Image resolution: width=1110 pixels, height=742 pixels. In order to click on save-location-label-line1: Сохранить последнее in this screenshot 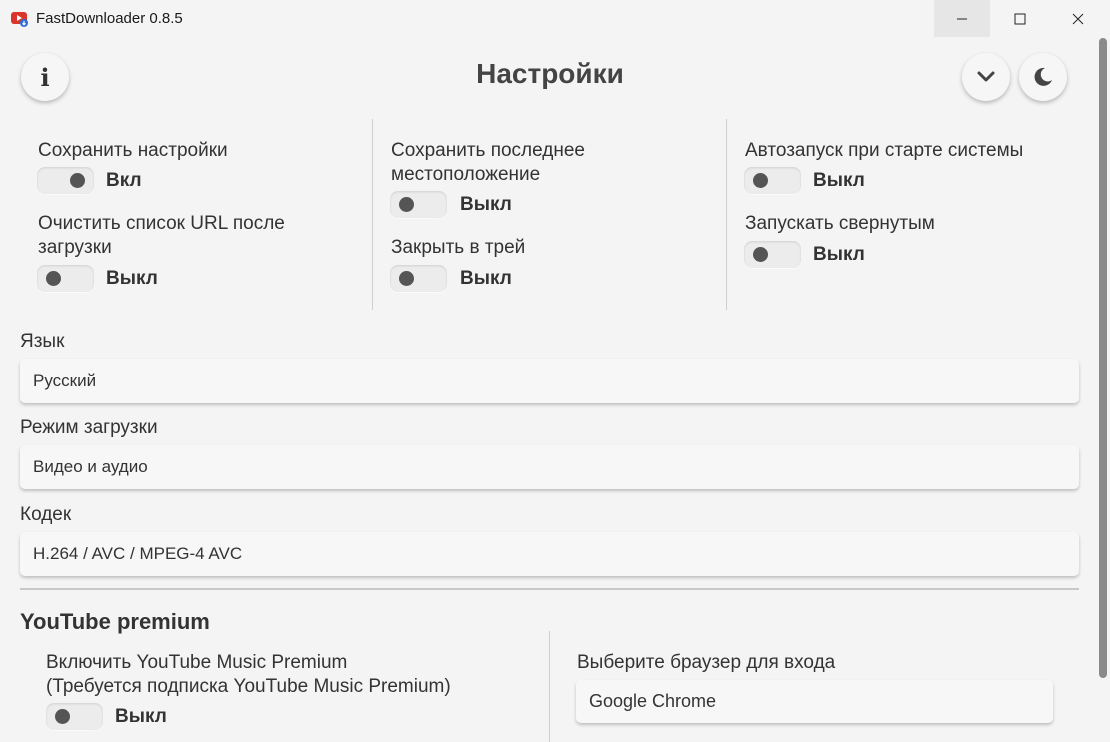, I will do `click(488, 150)`.